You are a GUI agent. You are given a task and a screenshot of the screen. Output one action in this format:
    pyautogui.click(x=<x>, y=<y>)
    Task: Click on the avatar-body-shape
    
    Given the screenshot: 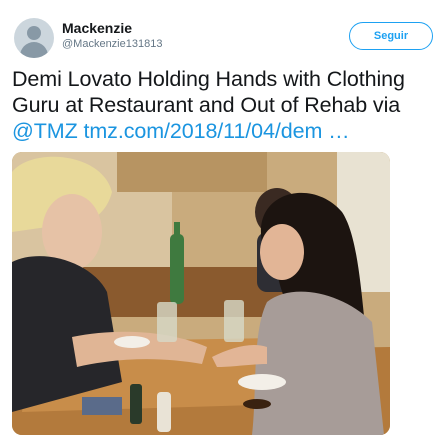 What is the action you would take?
    pyautogui.click(x=34, y=50)
    